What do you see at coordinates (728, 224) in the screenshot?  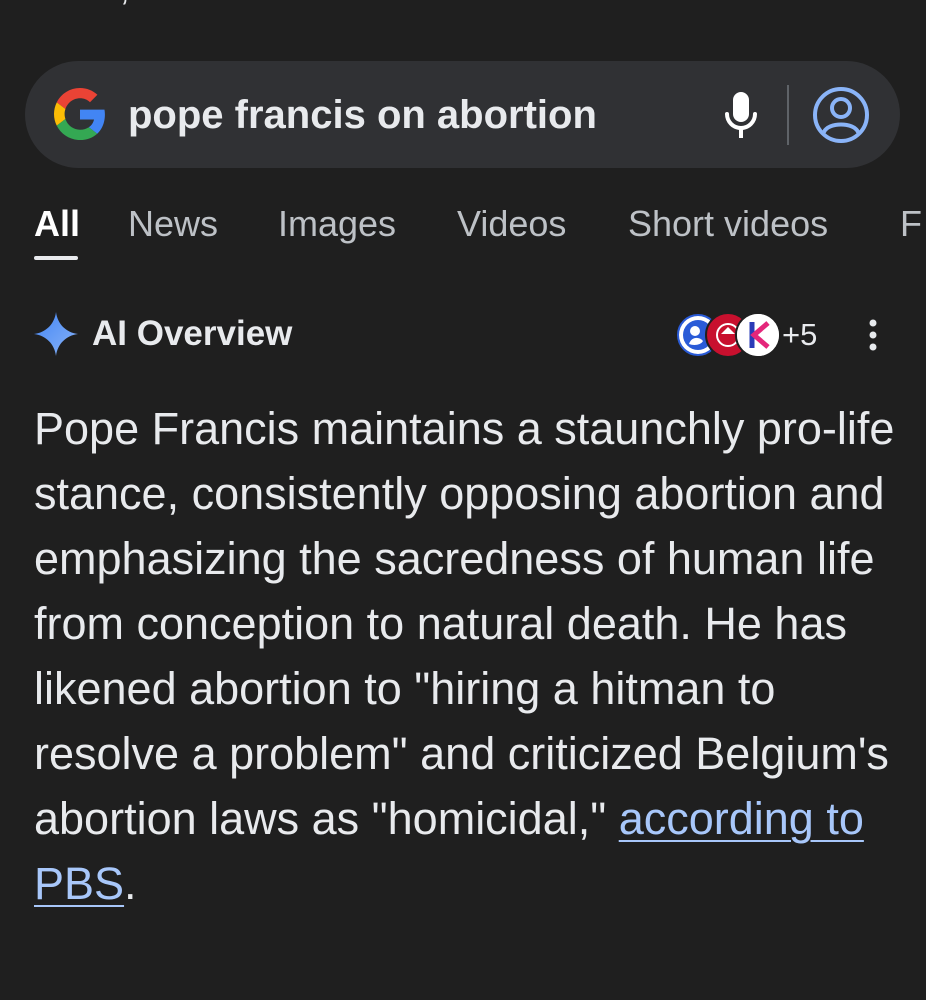 I see `tab-short-videos: Short videos` at bounding box center [728, 224].